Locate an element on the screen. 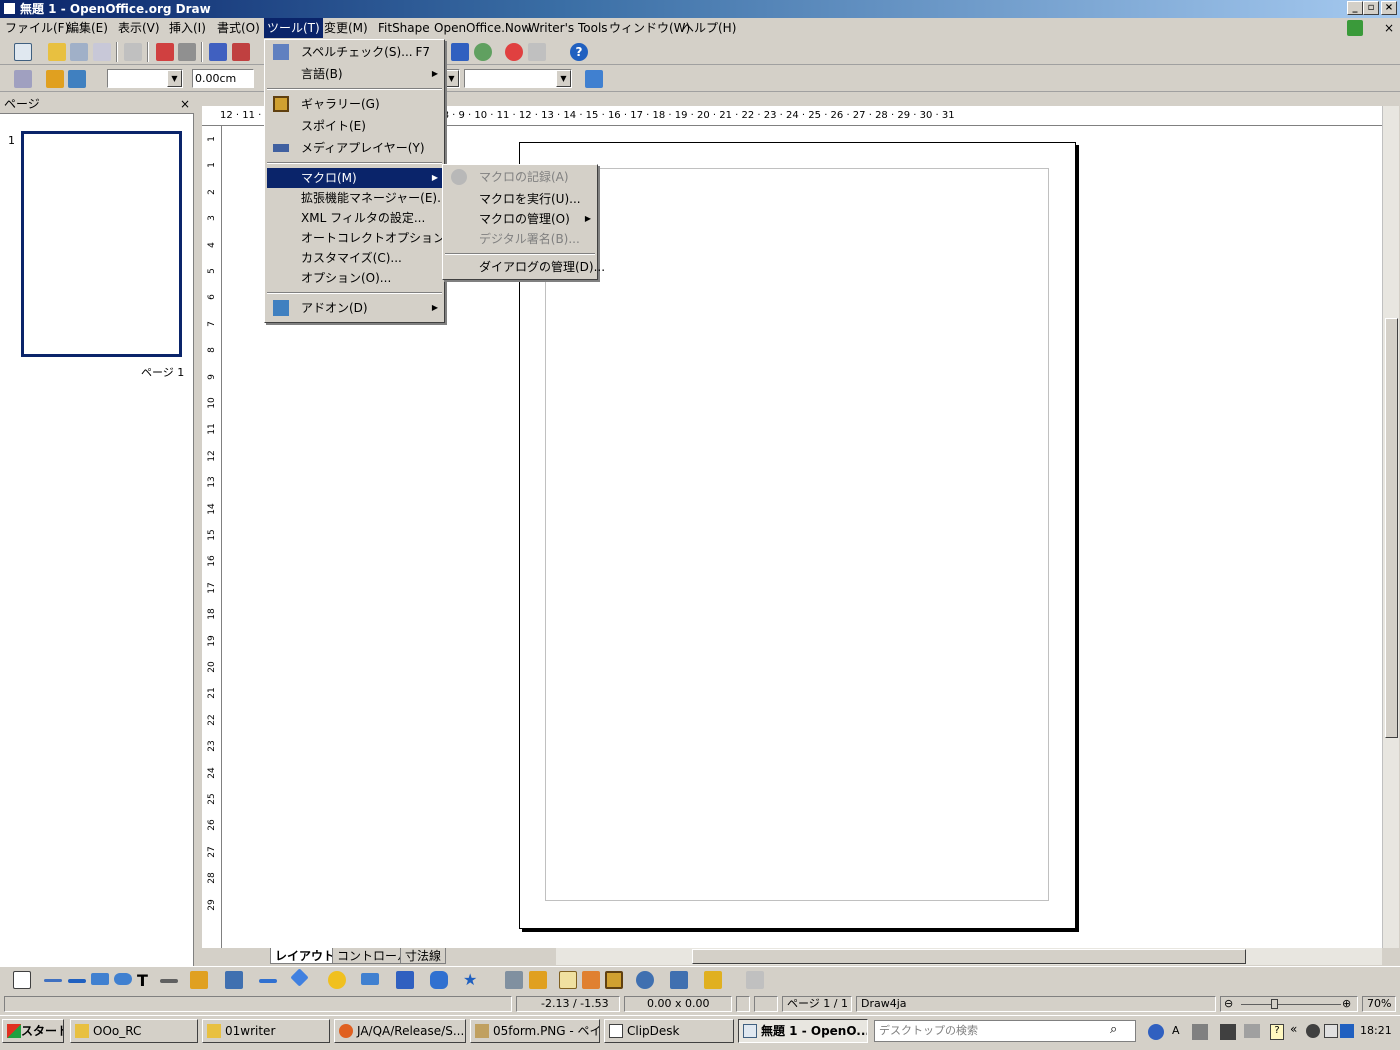 This screenshot has height=1050, width=1400. menu-item-spellcheck: スペルチェック(S)... F7 is located at coordinates (354, 52).